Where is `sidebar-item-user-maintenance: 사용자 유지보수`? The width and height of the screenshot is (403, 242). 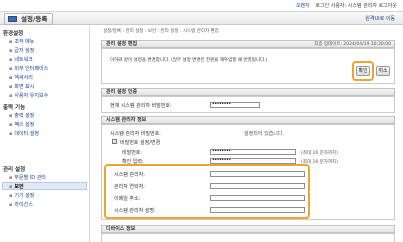 sidebar-item-user-maintenance: 사용자 유지보수 is located at coordinates (28, 95).